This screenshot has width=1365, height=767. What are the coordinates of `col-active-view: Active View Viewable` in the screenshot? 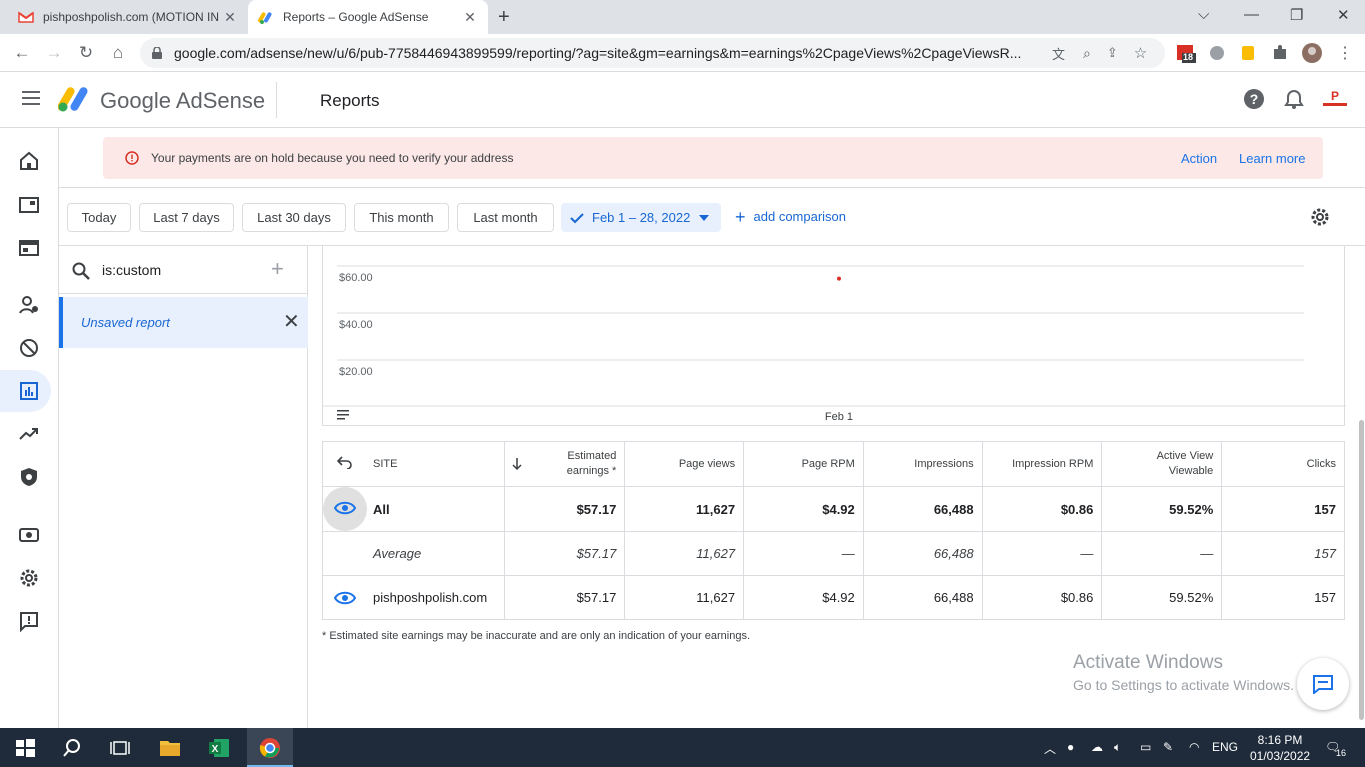 It's located at (1161, 464).